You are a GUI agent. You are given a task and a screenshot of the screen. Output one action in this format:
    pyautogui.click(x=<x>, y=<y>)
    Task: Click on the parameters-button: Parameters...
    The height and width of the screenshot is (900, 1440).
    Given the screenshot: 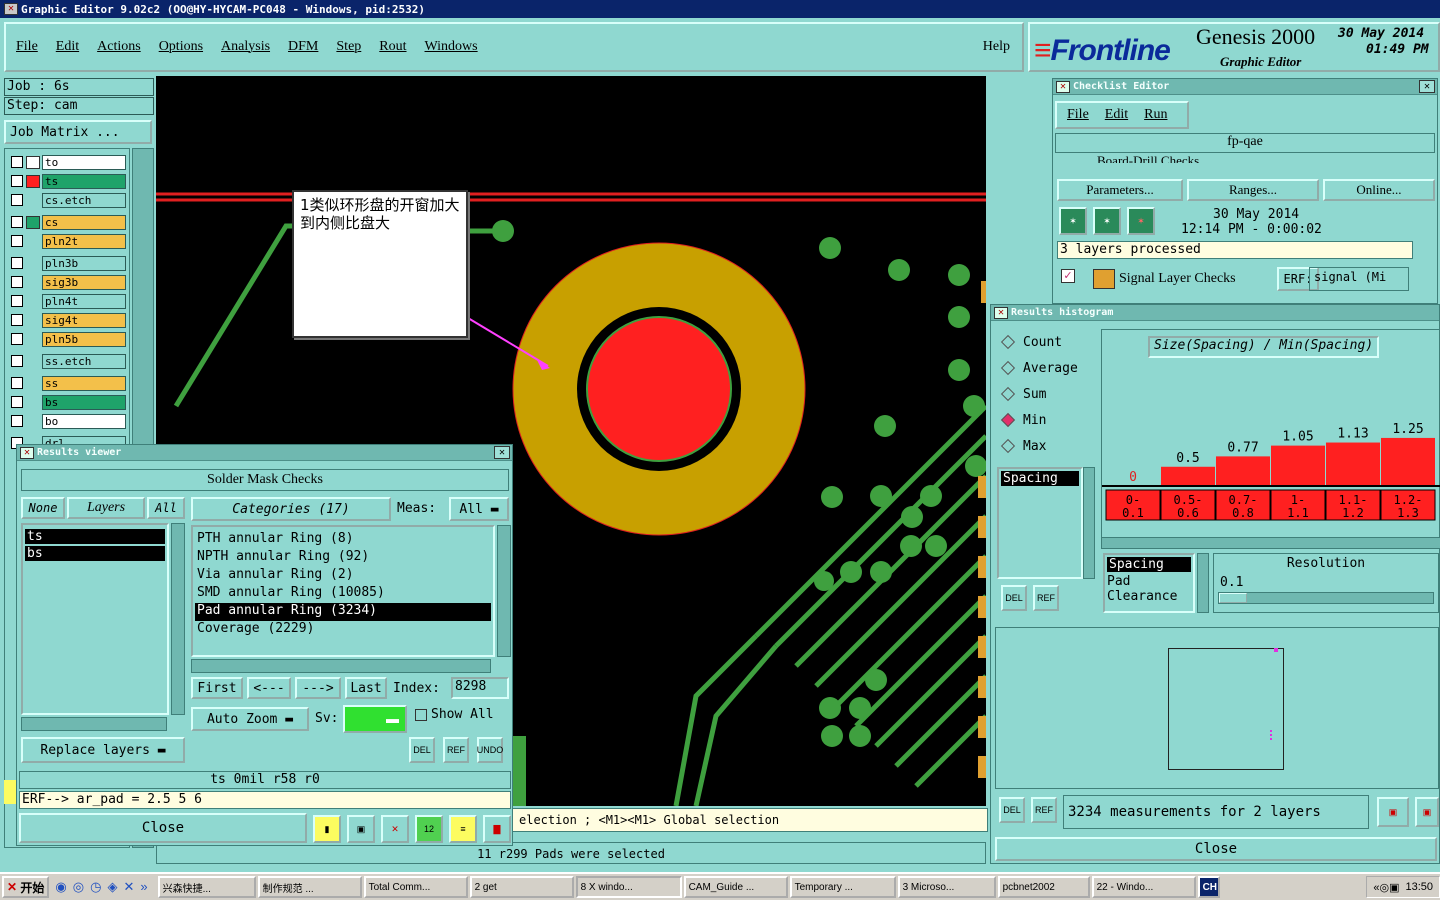 What is the action you would take?
    pyautogui.click(x=1120, y=190)
    